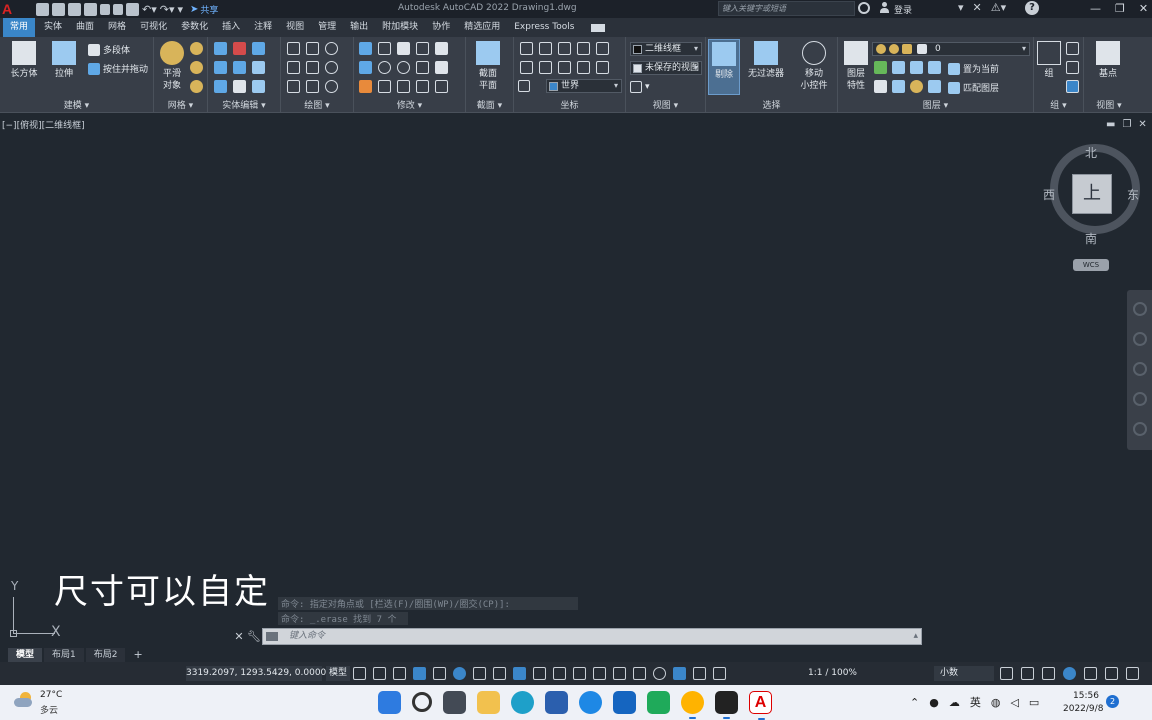 This screenshot has height=720, width=1152. What do you see at coordinates (489, 104) in the screenshot?
I see `panel-label-section: 截面 ▾` at bounding box center [489, 104].